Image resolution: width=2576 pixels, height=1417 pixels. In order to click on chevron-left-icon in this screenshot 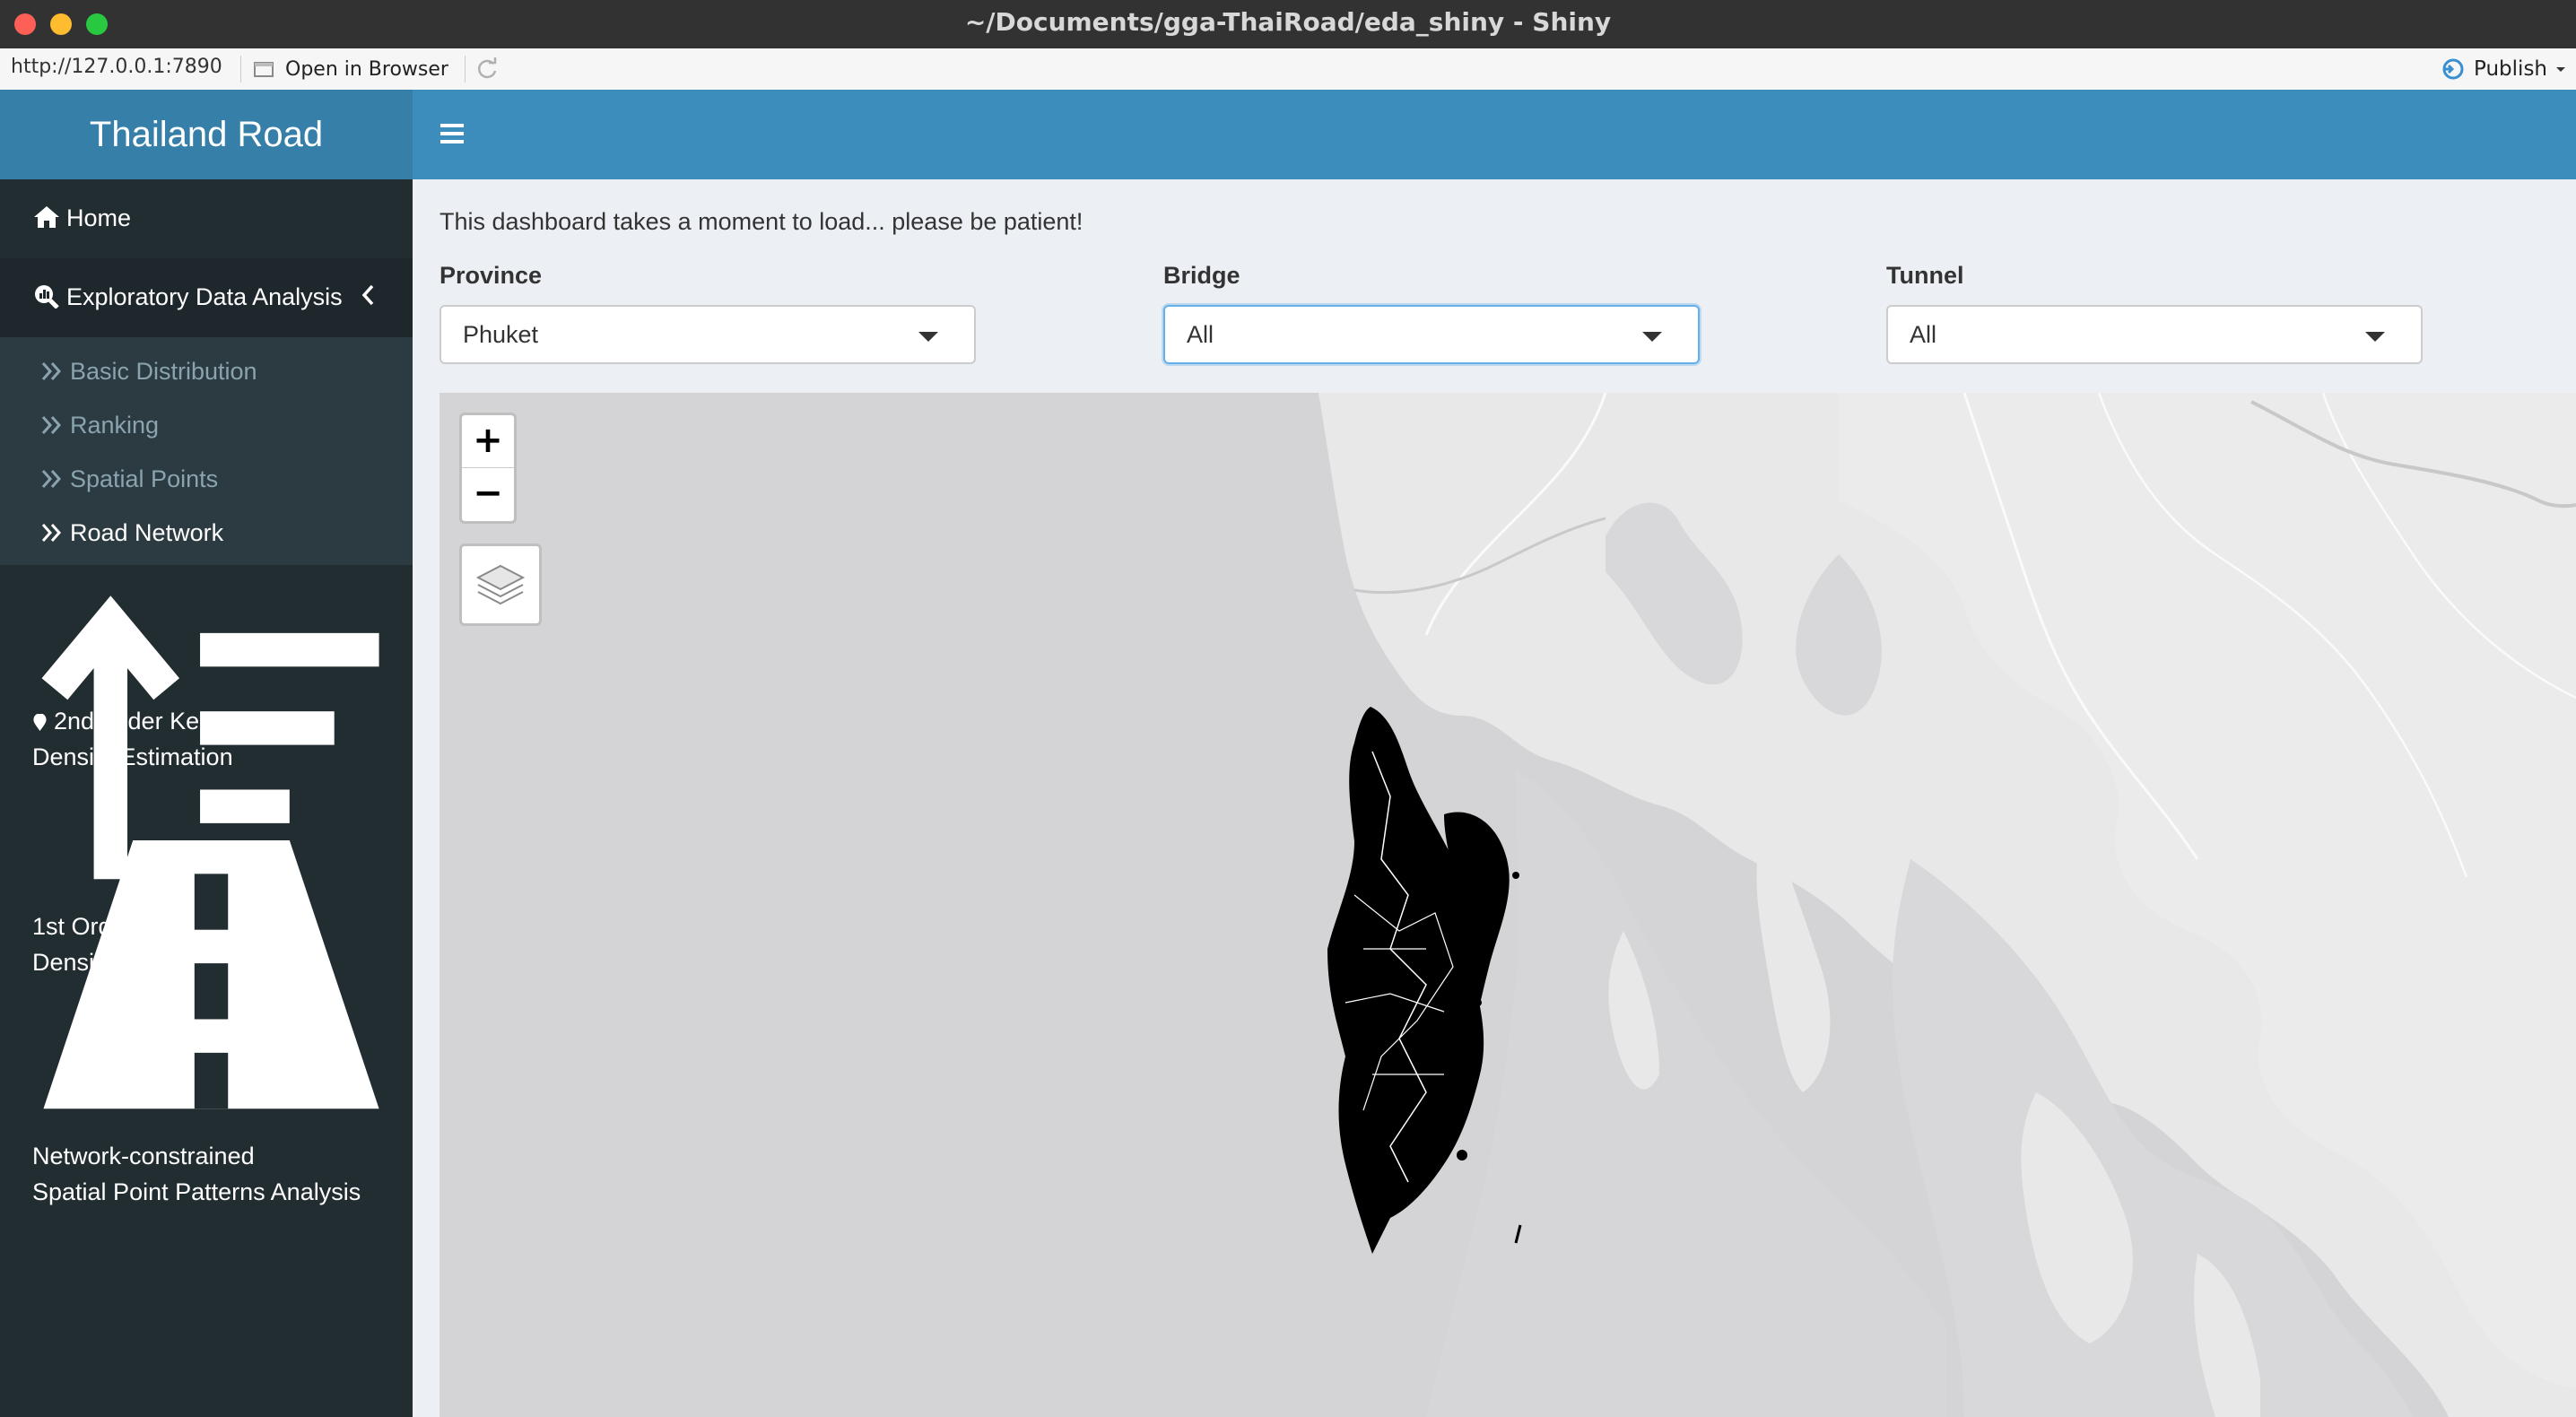, I will do `click(367, 295)`.